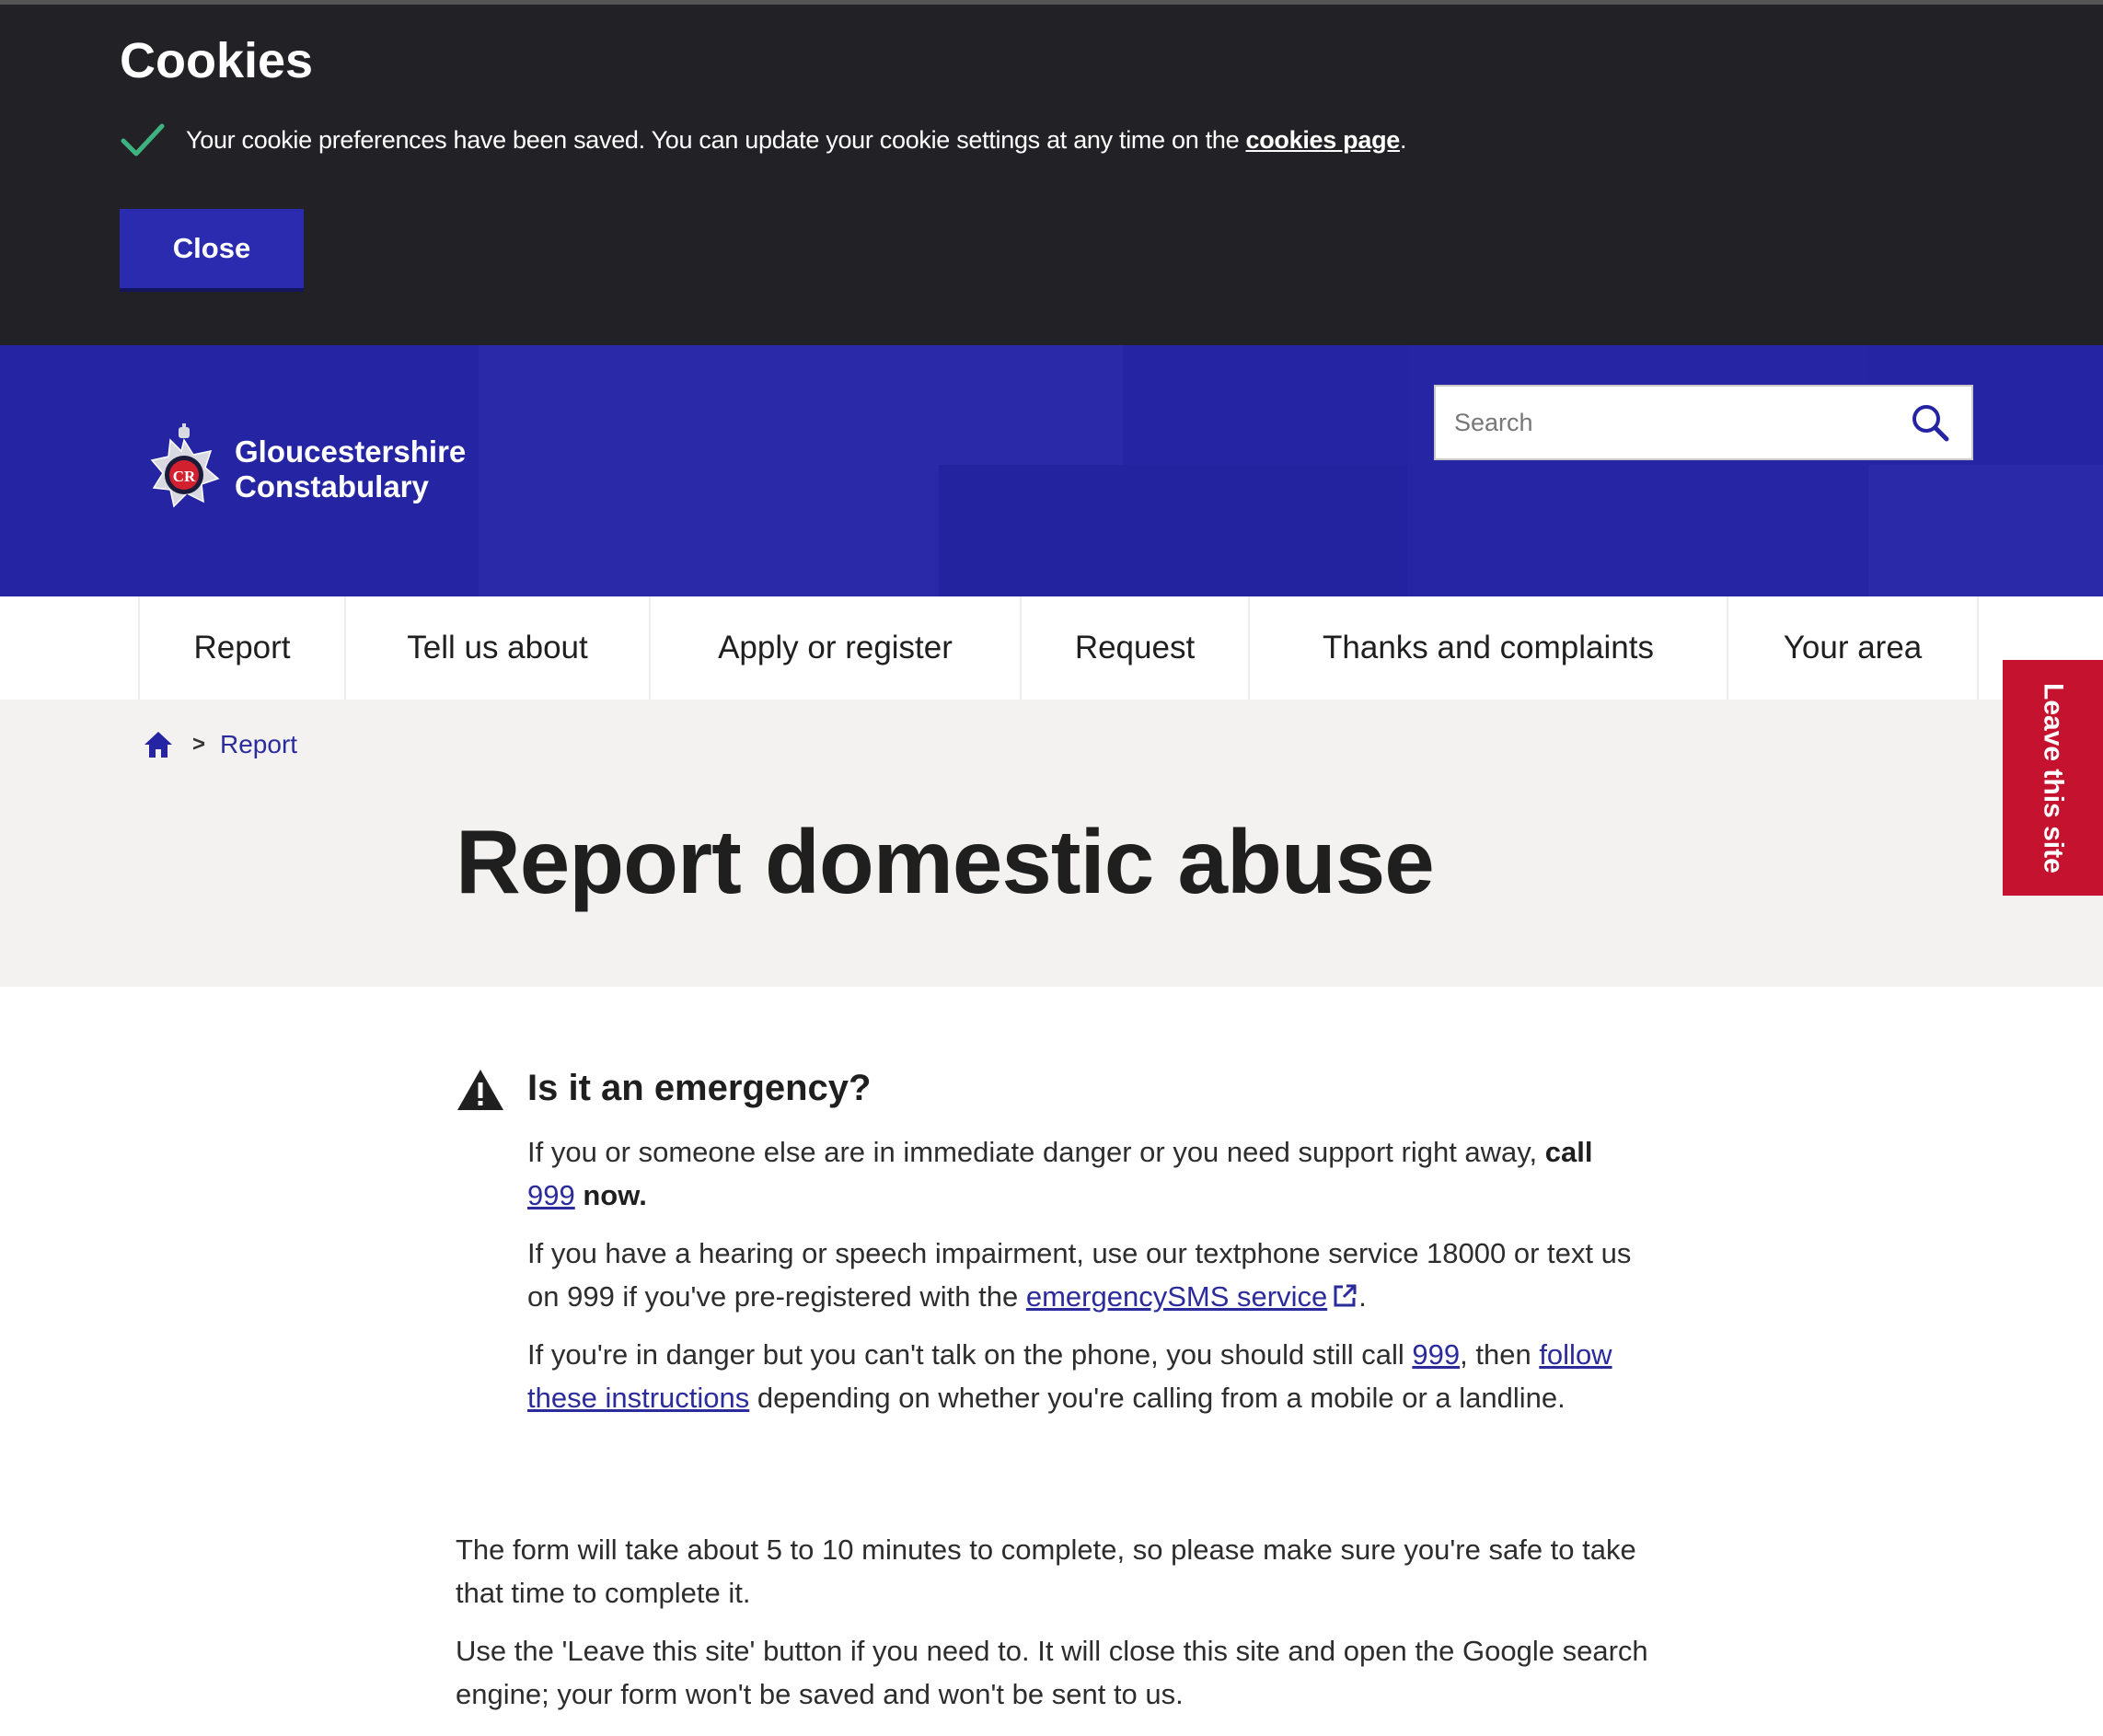 This screenshot has width=2103, height=1736. Describe the element at coordinates (1489, 648) in the screenshot. I see `nav-item-thanks-and-complaints: Thanks and complaints` at that location.